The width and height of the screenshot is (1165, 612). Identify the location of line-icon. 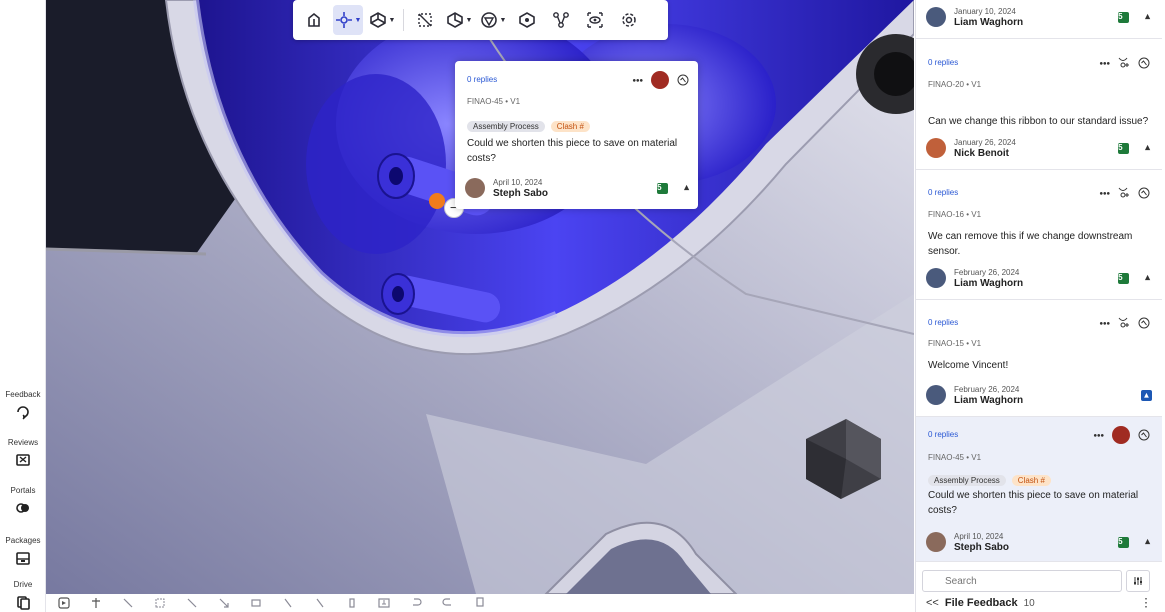
(192, 603).